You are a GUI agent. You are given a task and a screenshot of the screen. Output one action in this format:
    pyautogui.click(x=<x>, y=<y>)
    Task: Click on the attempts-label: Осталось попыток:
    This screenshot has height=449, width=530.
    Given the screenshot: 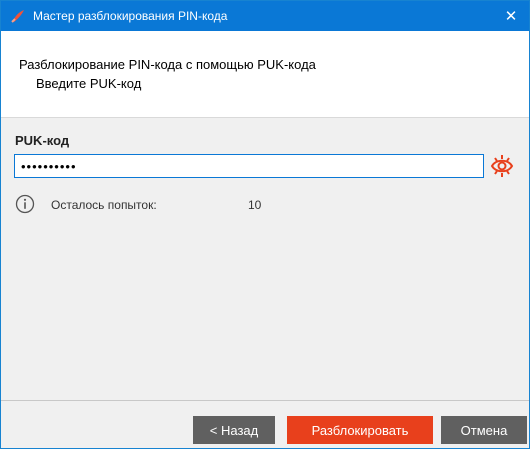 What is the action you would take?
    pyautogui.click(x=104, y=205)
    